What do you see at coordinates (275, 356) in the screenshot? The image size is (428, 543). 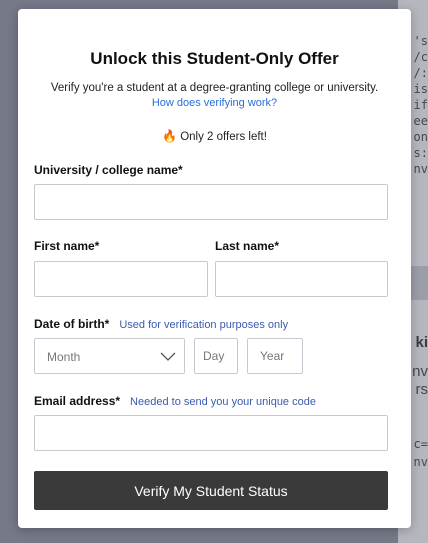 I see `year-input` at bounding box center [275, 356].